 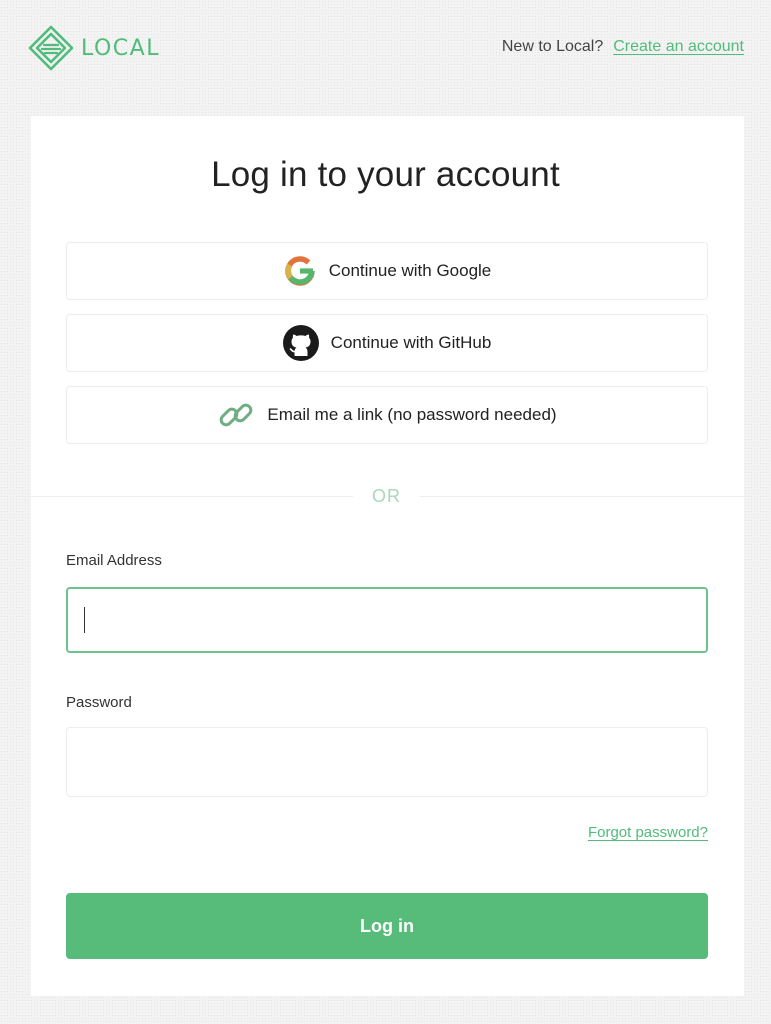 I want to click on logo-wordmark: LOCAL, so click(x=120, y=48).